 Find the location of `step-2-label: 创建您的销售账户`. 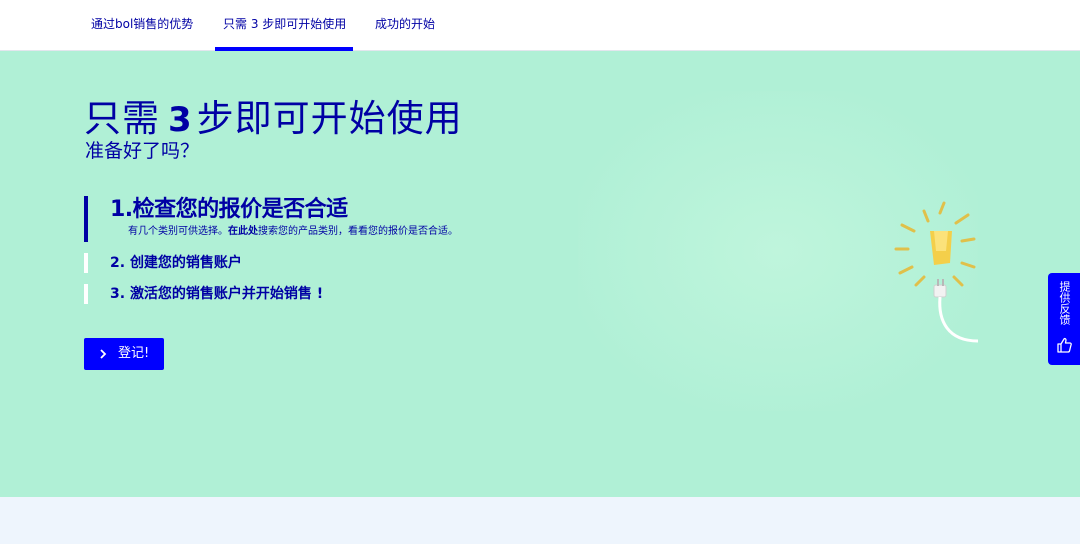

step-2-label: 创建您的销售账户 is located at coordinates (185, 263).